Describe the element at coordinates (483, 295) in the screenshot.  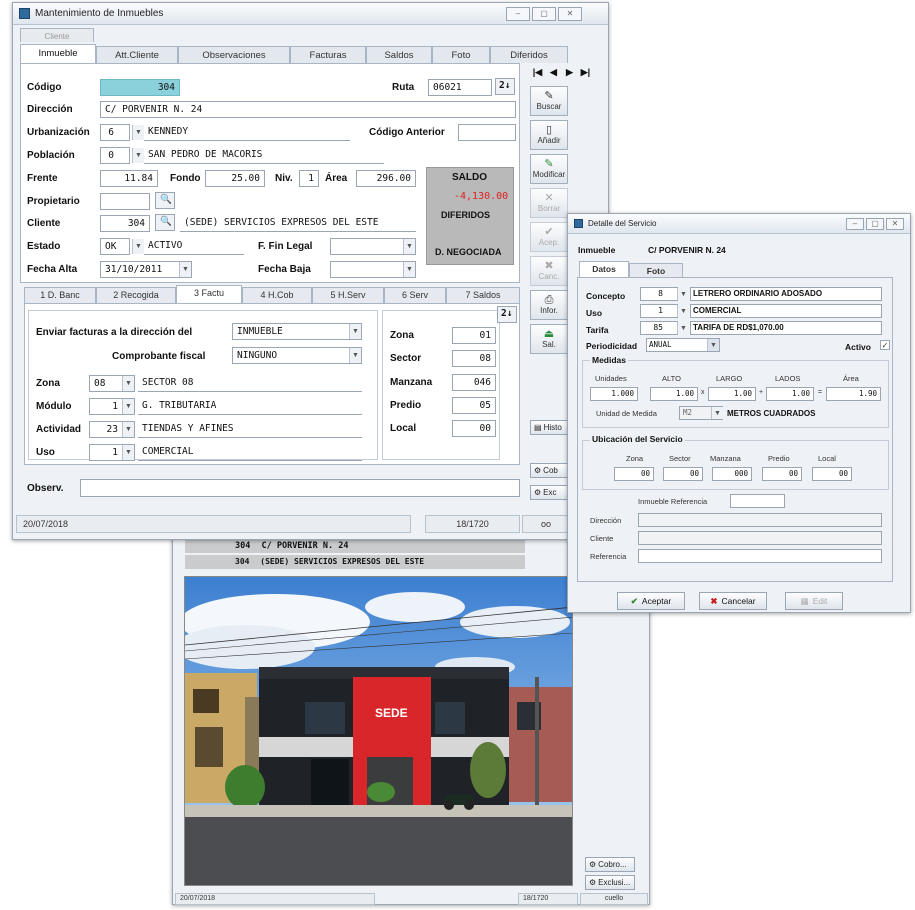
I see `subtab-saldos: 7 Saldos` at that location.